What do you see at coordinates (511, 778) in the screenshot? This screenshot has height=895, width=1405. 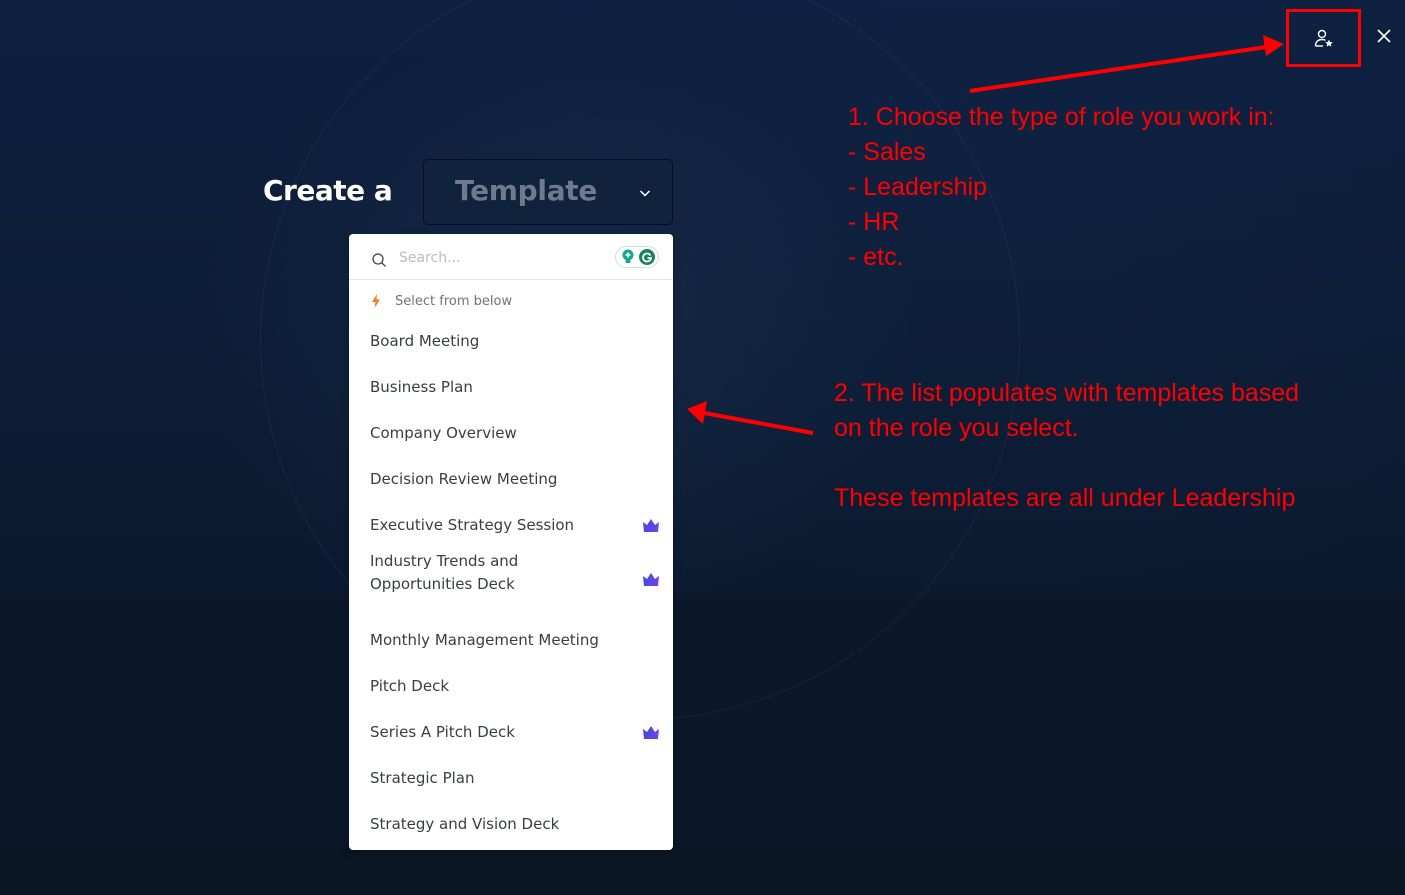 I see `template-item-strategic-plan: Strategic Plan` at bounding box center [511, 778].